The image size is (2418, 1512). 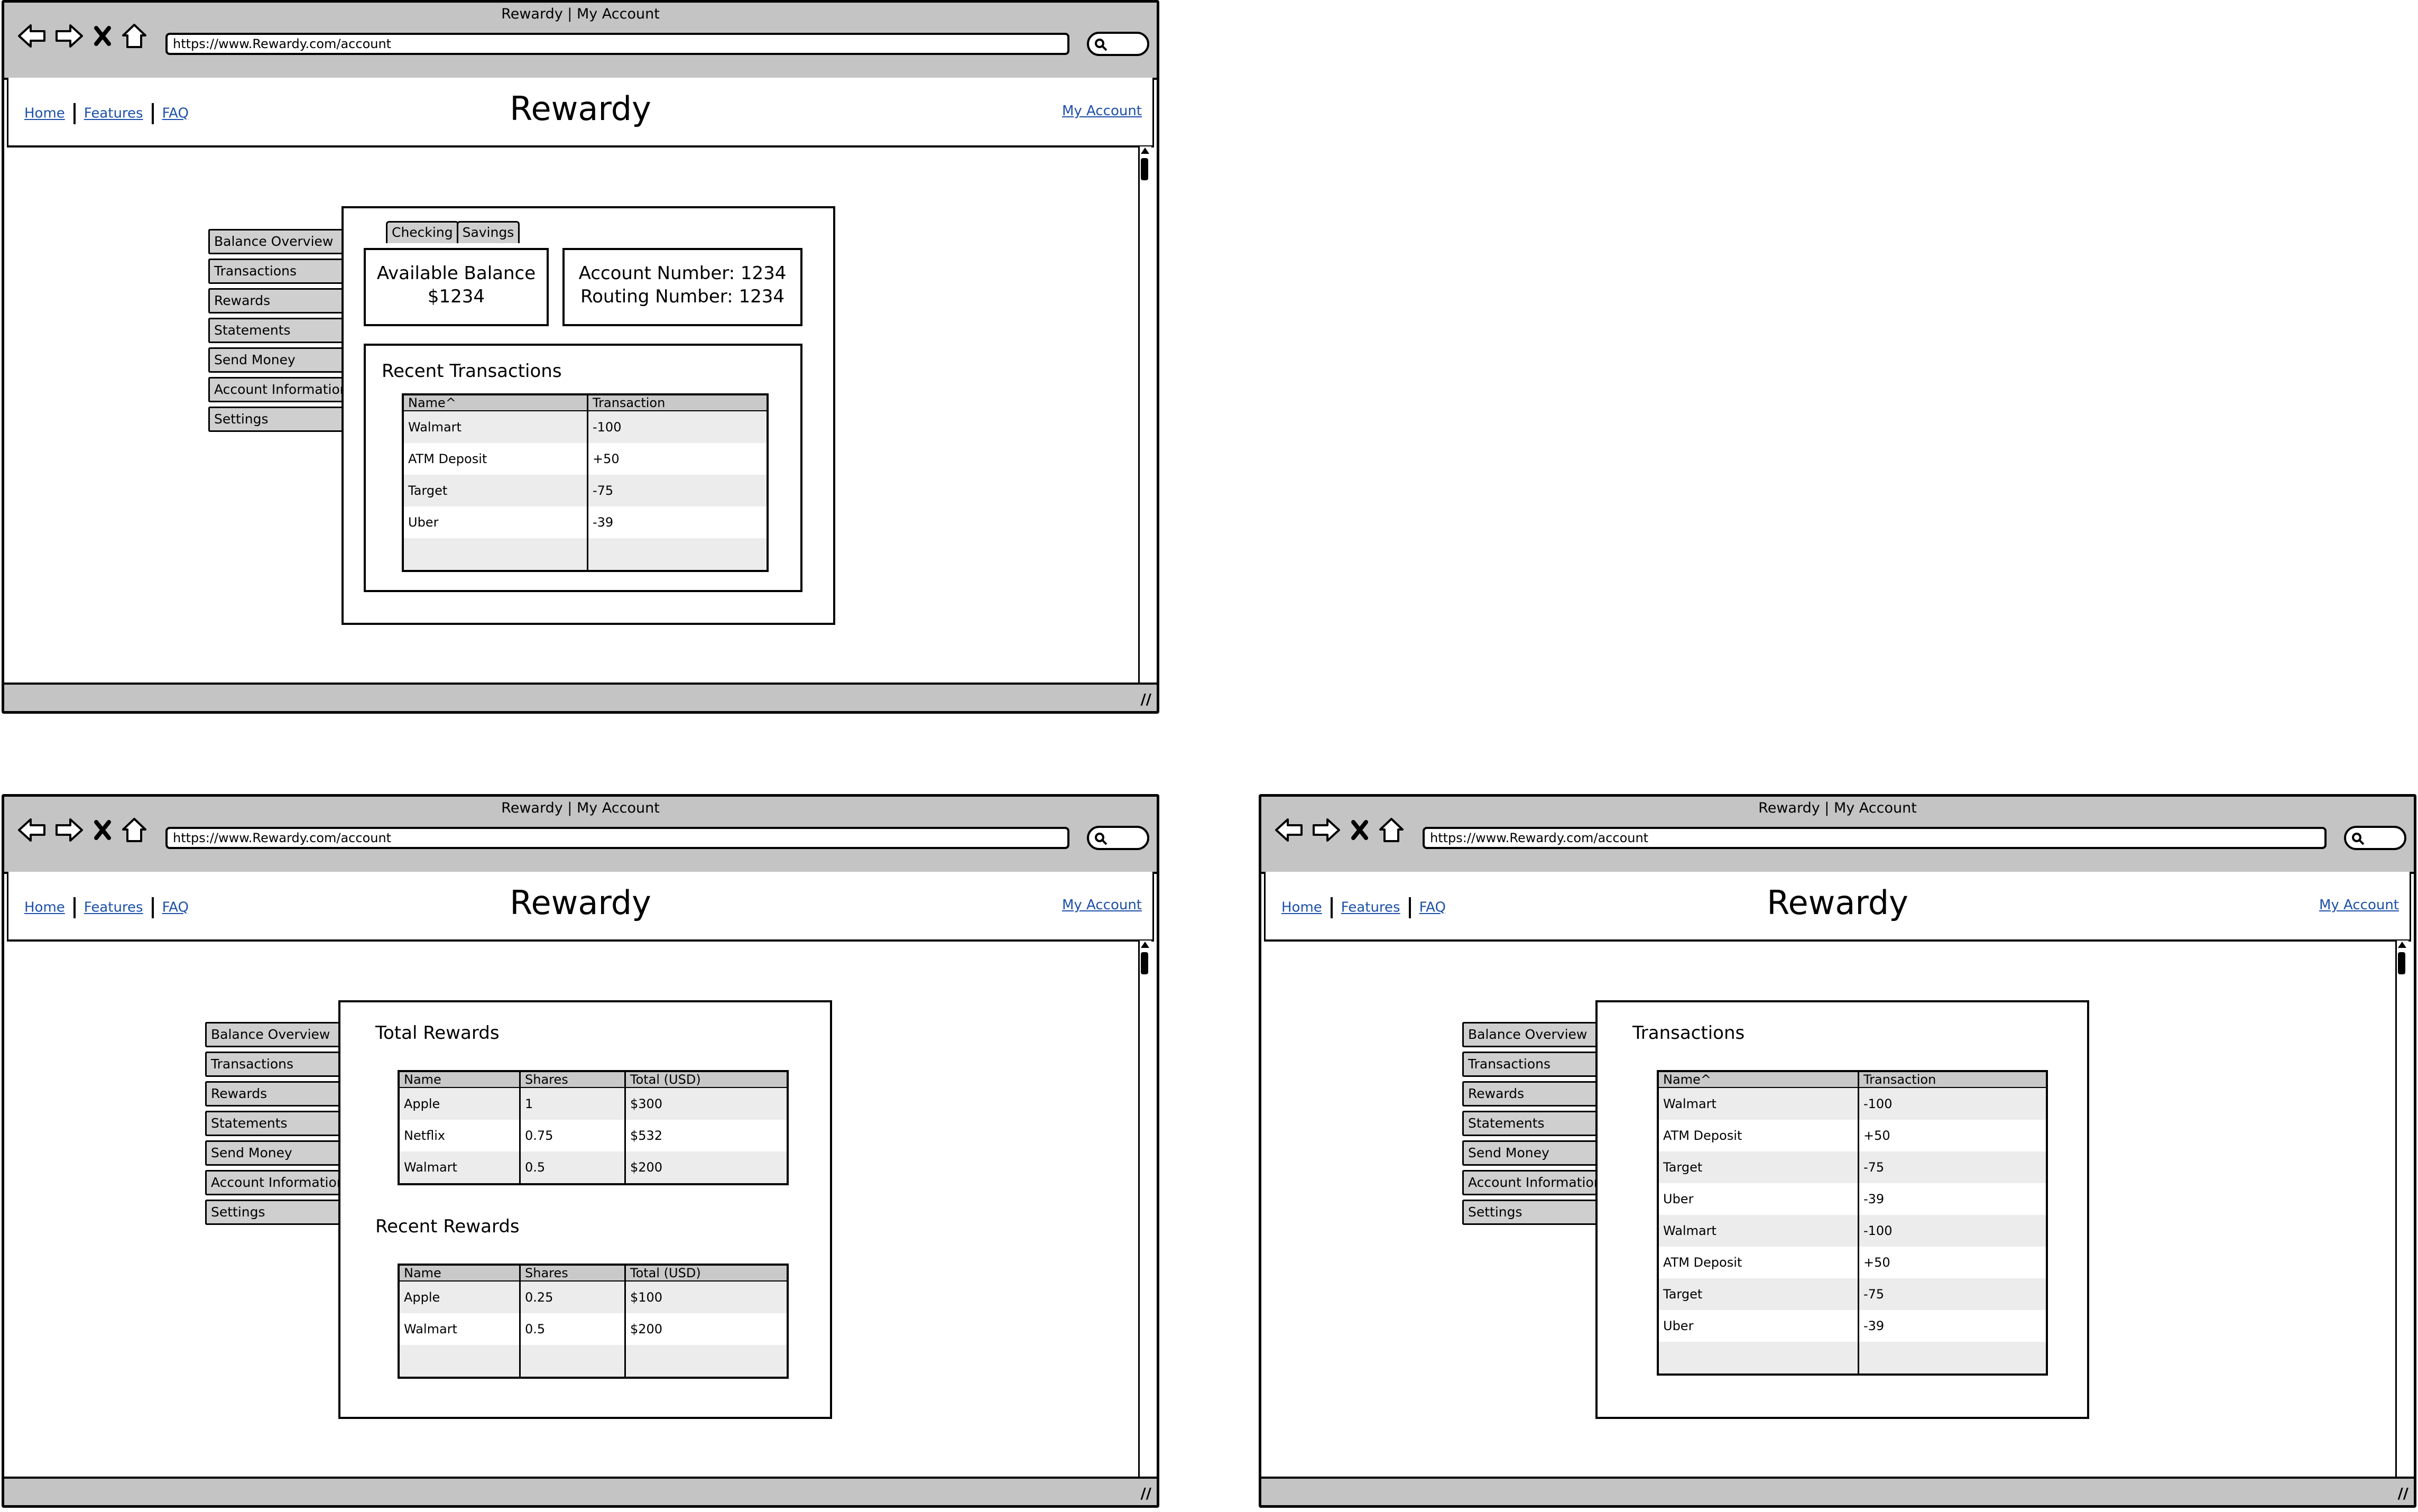 I want to click on table-row: Apple 1 $300, so click(x=593, y=1104).